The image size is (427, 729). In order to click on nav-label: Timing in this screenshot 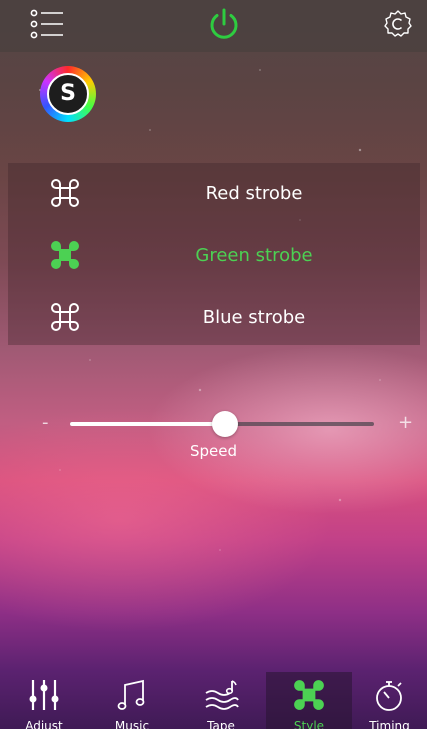, I will do `click(389, 724)`.